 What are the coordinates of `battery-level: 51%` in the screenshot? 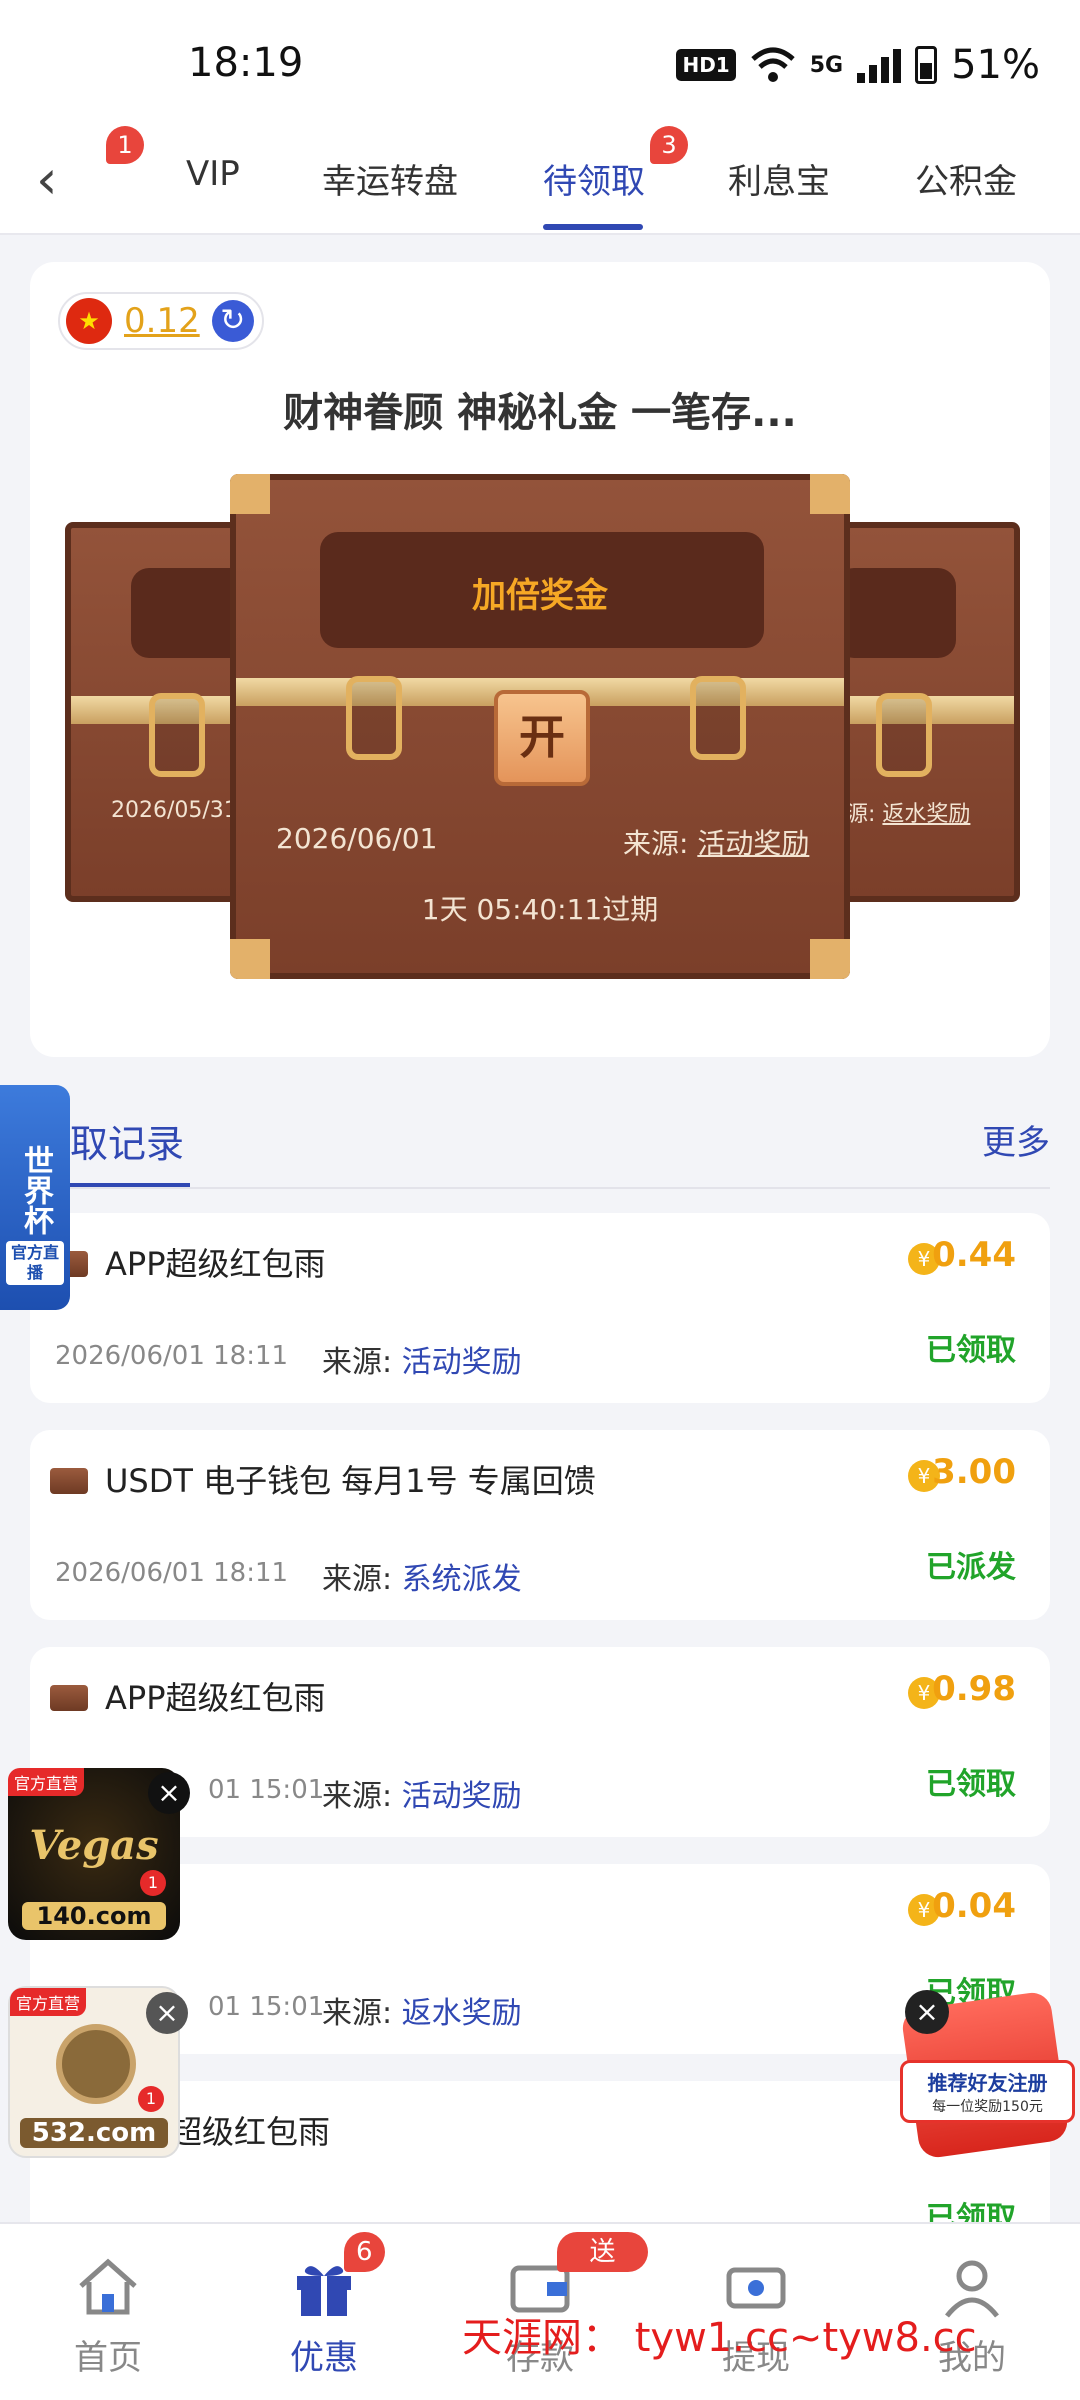 It's located at (995, 65).